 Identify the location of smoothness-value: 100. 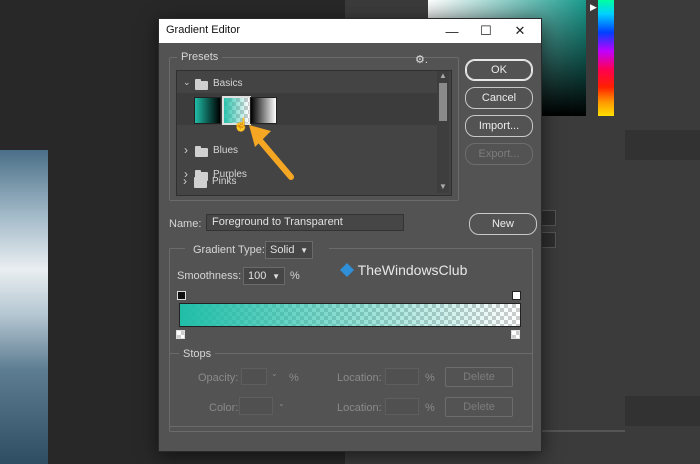
(257, 276).